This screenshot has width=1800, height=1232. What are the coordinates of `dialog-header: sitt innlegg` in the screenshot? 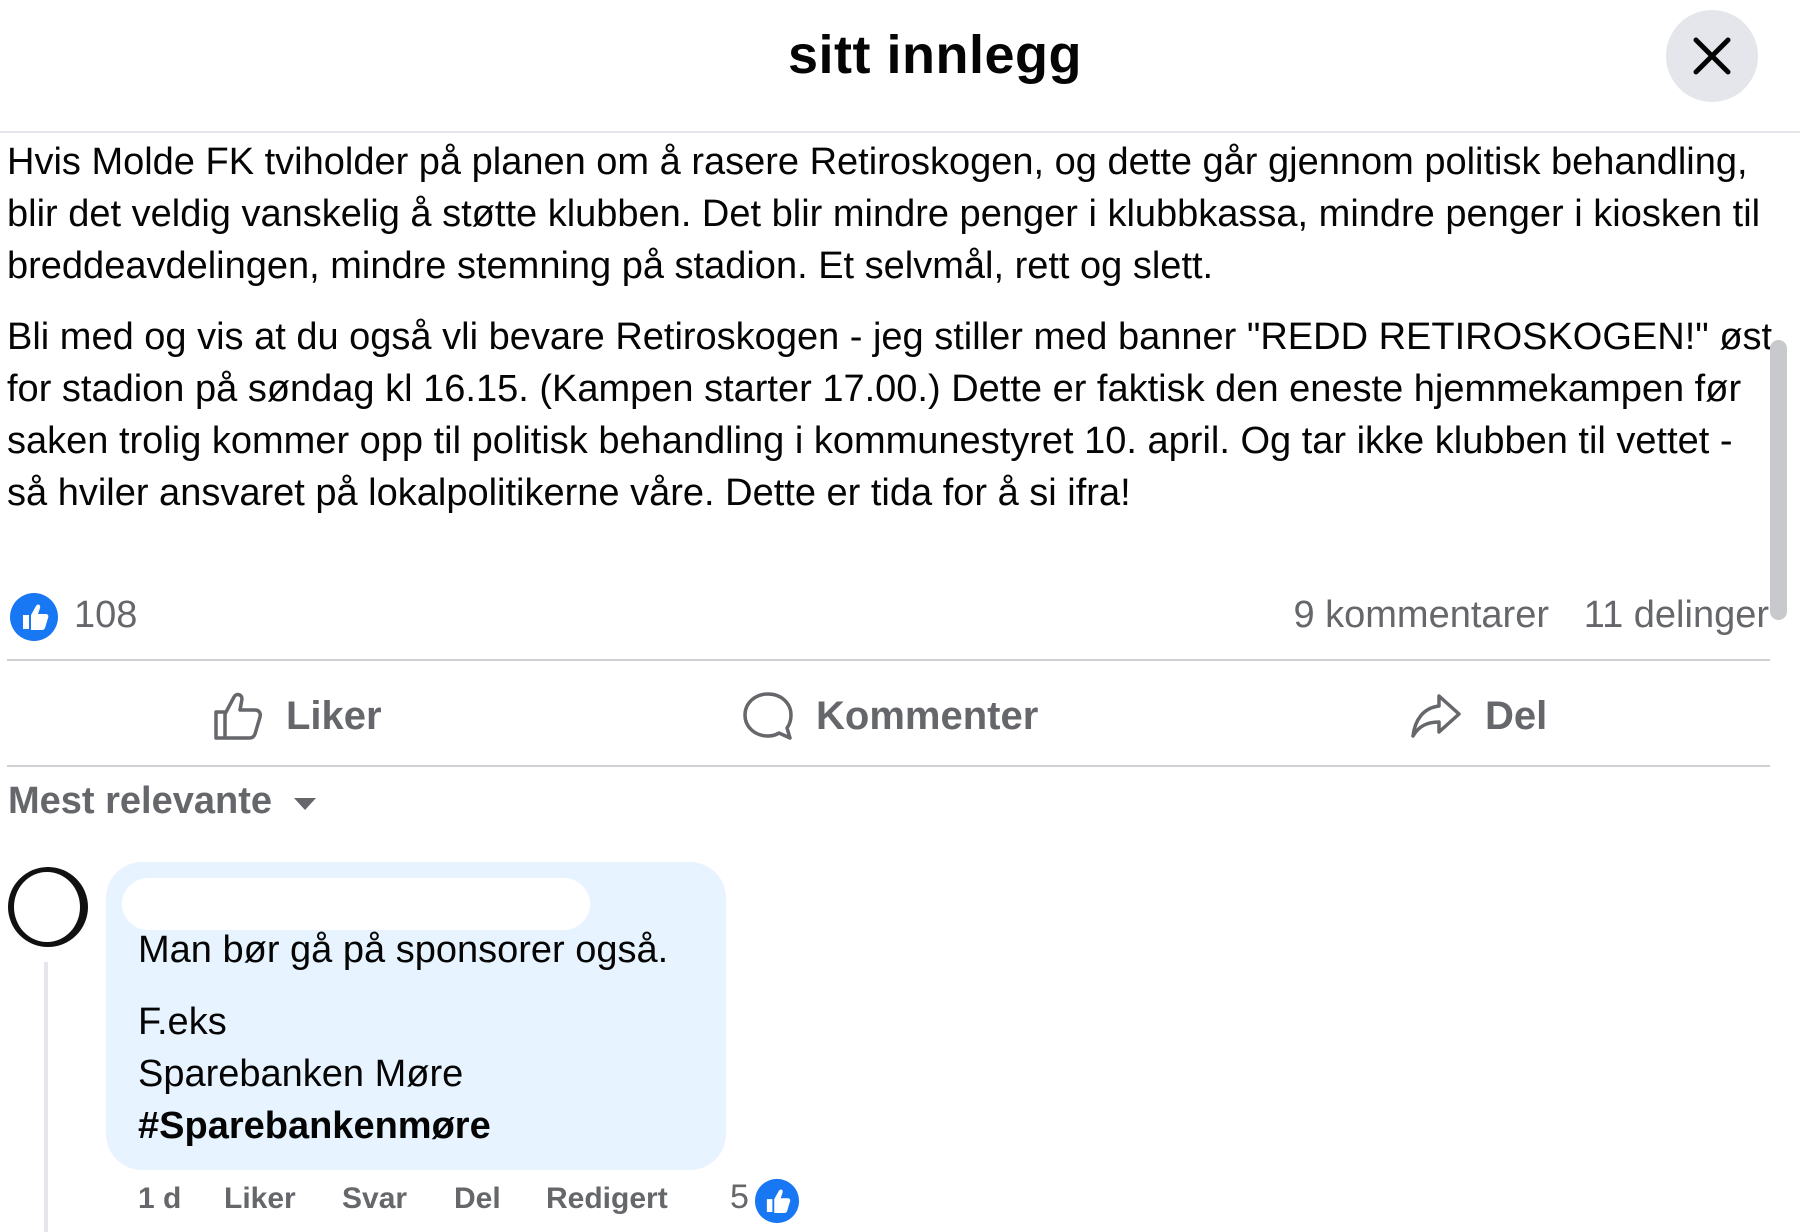 It's located at (900, 66).